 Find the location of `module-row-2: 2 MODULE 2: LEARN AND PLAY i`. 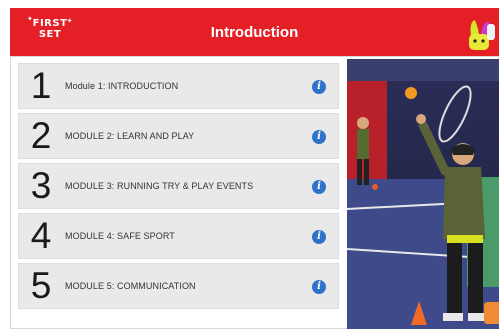

module-row-2: 2 MODULE 2: LEARN AND PLAY i is located at coordinates (178, 136).